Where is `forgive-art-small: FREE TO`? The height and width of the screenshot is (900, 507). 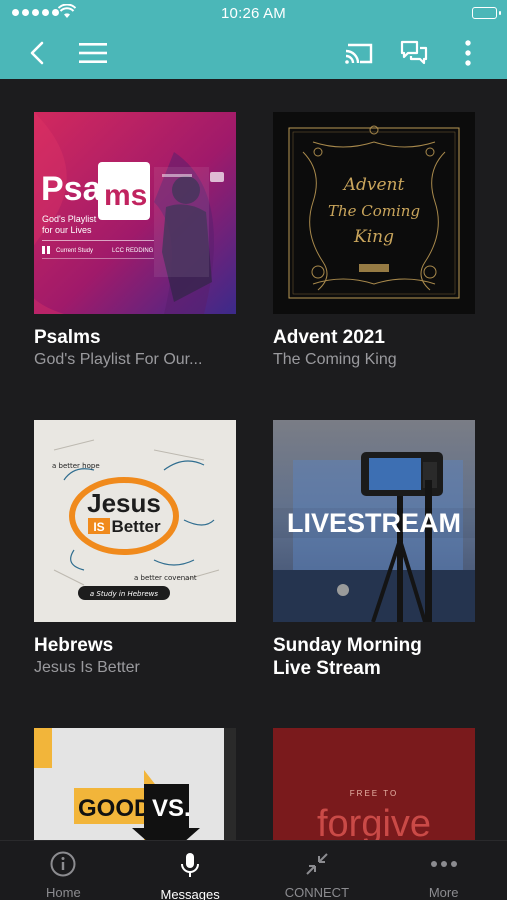
forgive-art-small: FREE TO is located at coordinates (374, 793).